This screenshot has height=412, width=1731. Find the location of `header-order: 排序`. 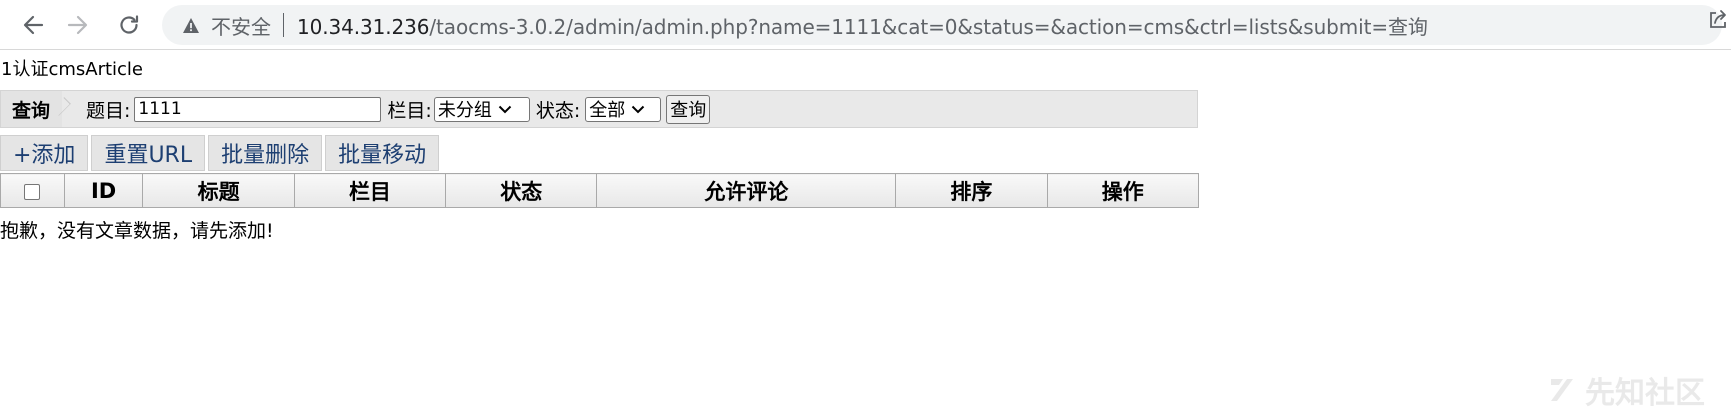

header-order: 排序 is located at coordinates (971, 190).